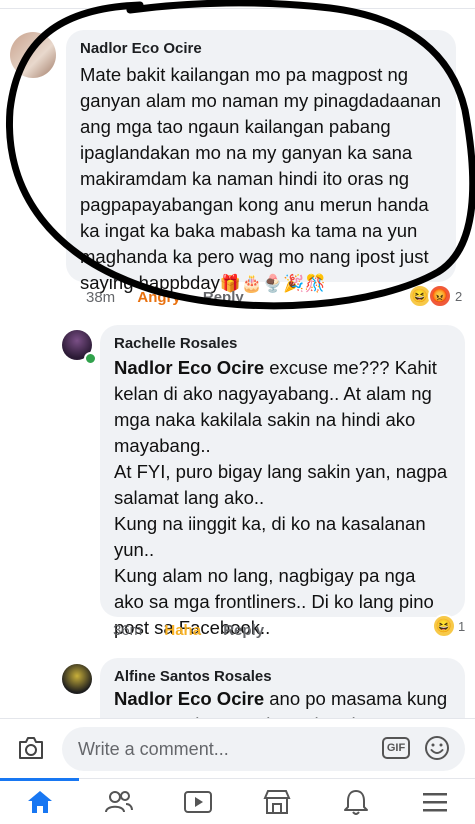 The width and height of the screenshot is (475, 824). Describe the element at coordinates (437, 748) in the screenshot. I see `emoji-icon` at that location.